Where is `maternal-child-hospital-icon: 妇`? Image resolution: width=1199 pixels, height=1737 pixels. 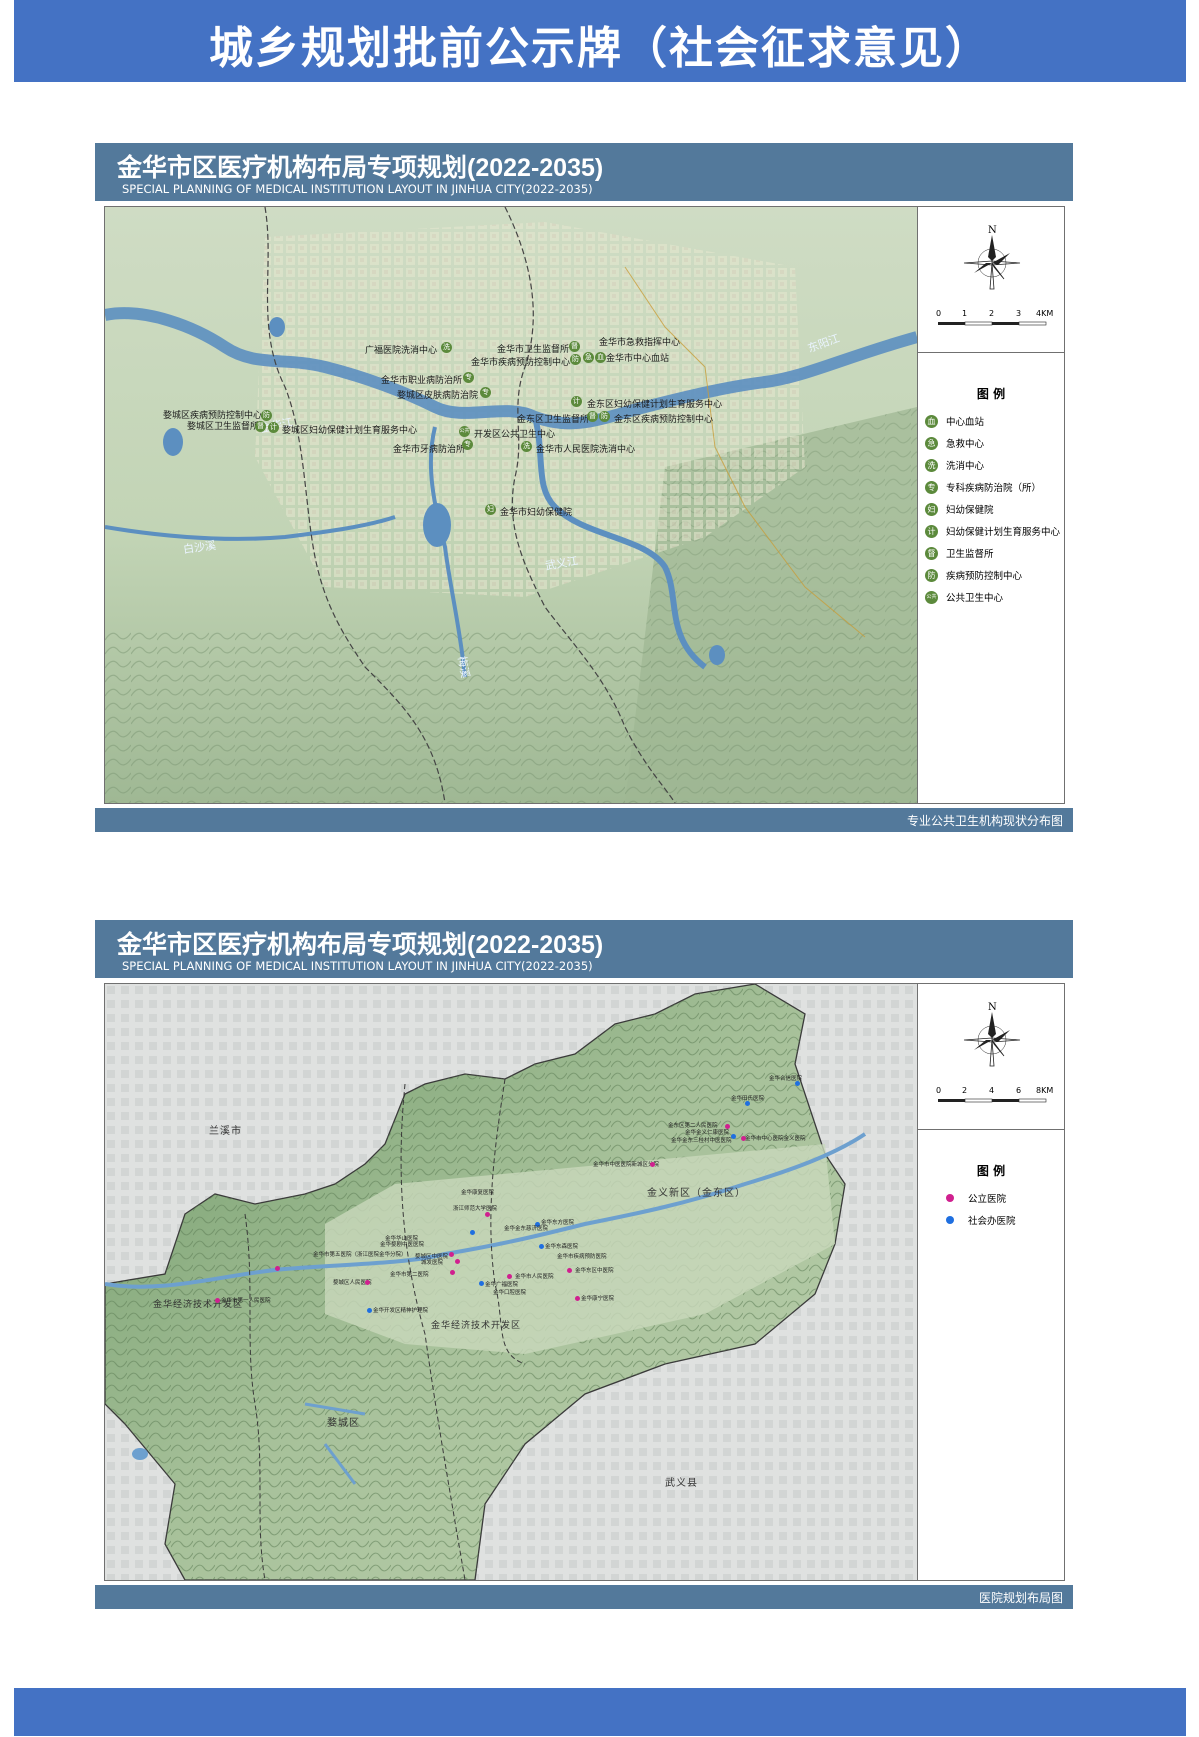 maternal-child-hospital-icon: 妇 is located at coordinates (490, 509).